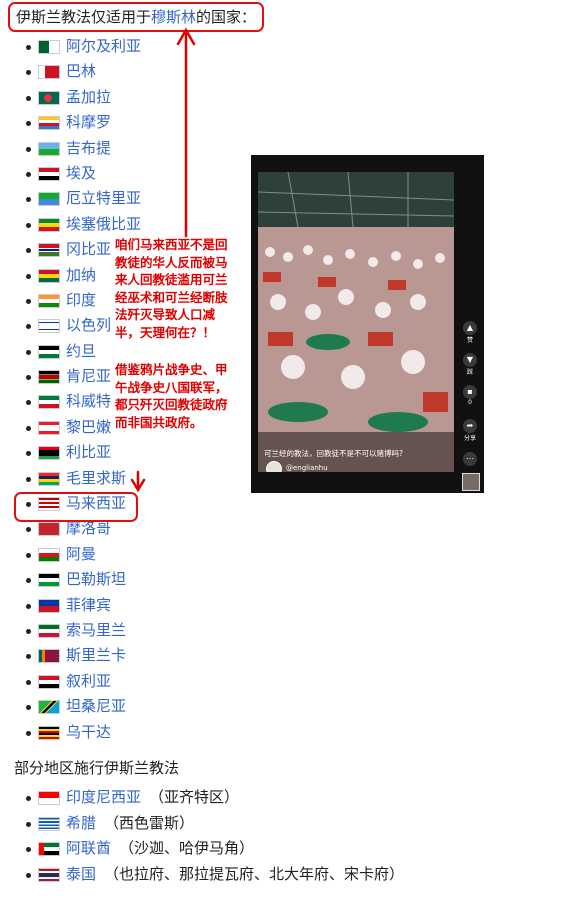  Describe the element at coordinates (88, 148) in the screenshot. I see `country-link: 吉布提` at that location.